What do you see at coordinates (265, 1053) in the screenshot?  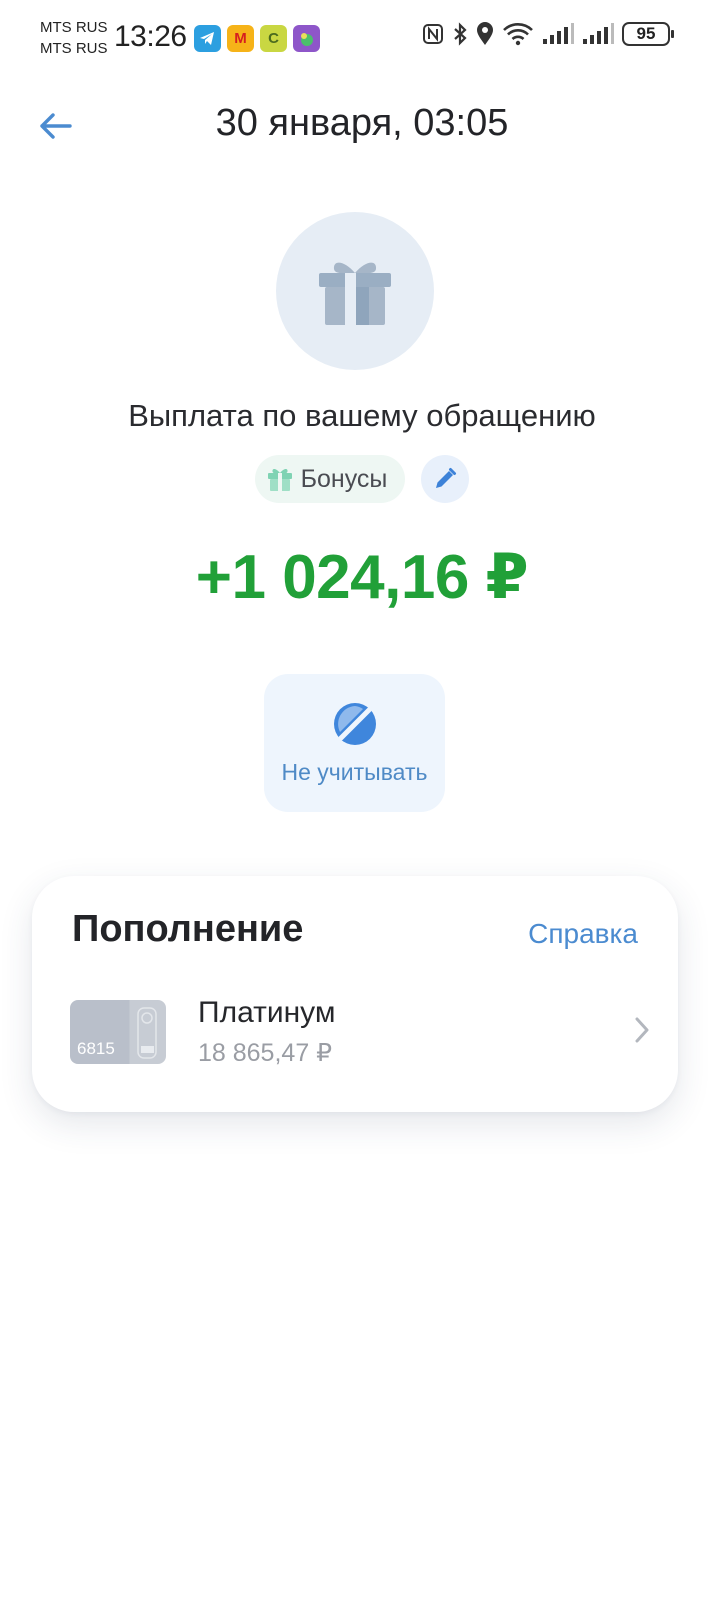 I see `account-balance: 18 865,47 ₽` at bounding box center [265, 1053].